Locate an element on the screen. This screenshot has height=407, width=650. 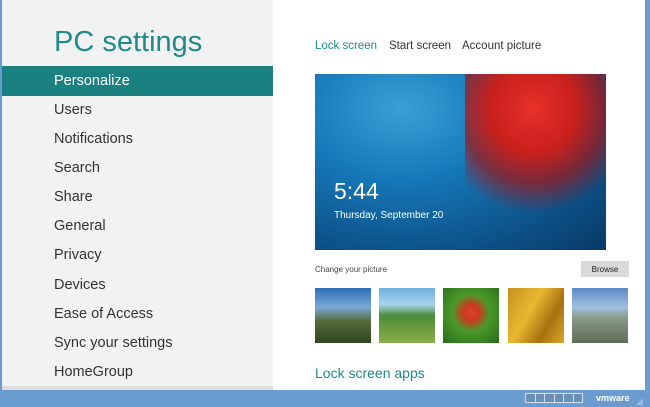
tab-lock-screen: Lock screen is located at coordinates (346, 46).